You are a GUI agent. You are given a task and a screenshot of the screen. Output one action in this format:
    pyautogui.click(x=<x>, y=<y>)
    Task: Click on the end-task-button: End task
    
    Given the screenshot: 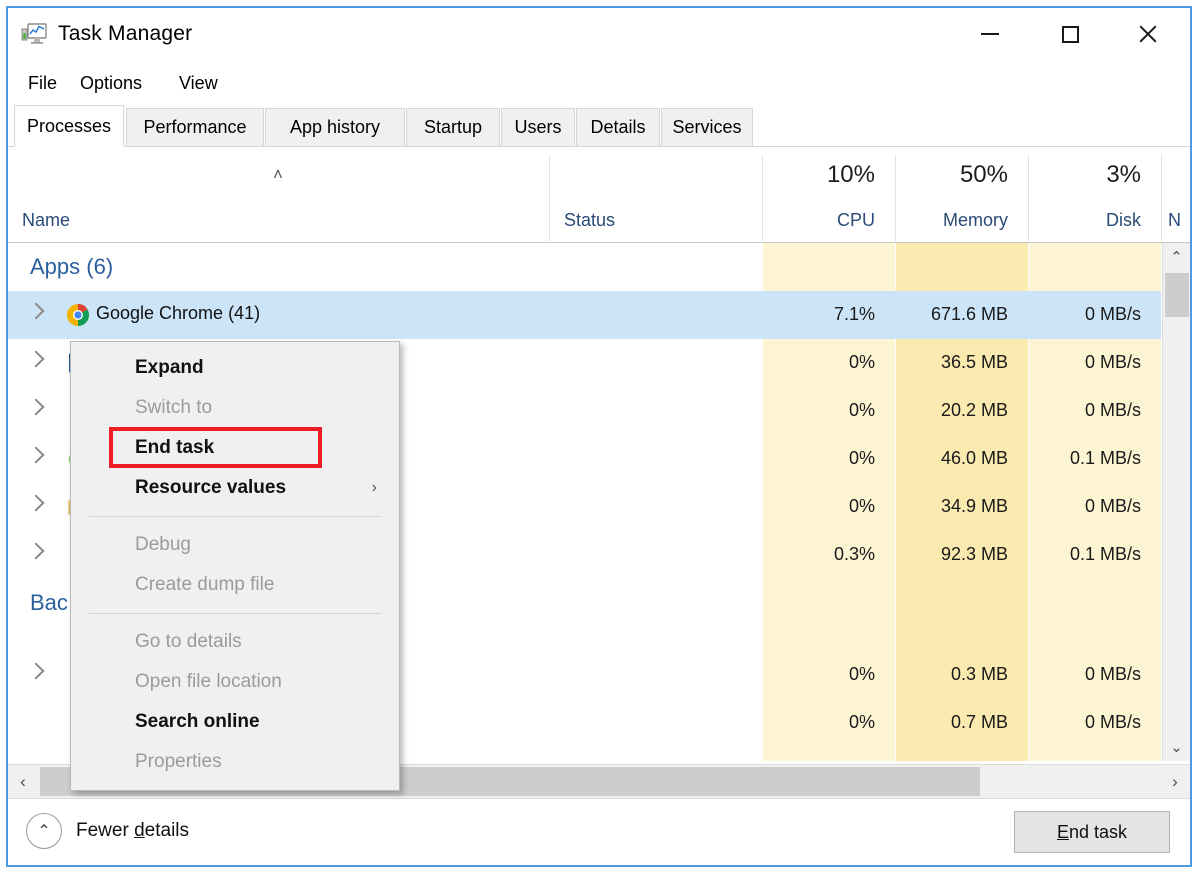 What is the action you would take?
    pyautogui.click(x=1092, y=832)
    